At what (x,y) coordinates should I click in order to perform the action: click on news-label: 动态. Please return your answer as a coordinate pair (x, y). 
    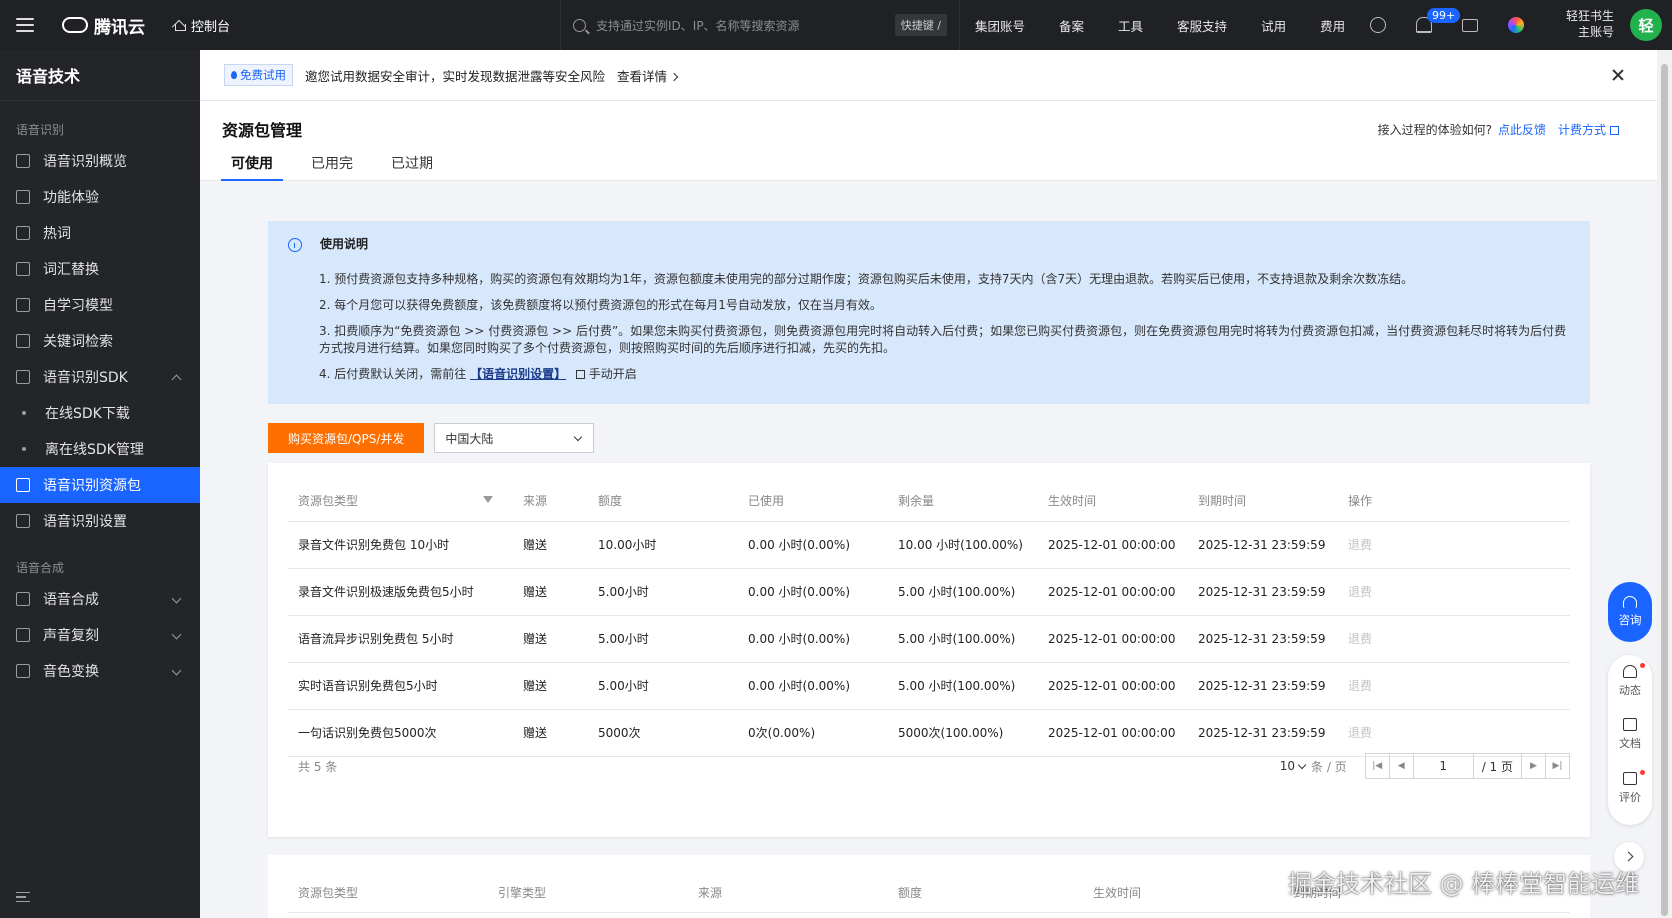
    Looking at the image, I should click on (1630, 690).